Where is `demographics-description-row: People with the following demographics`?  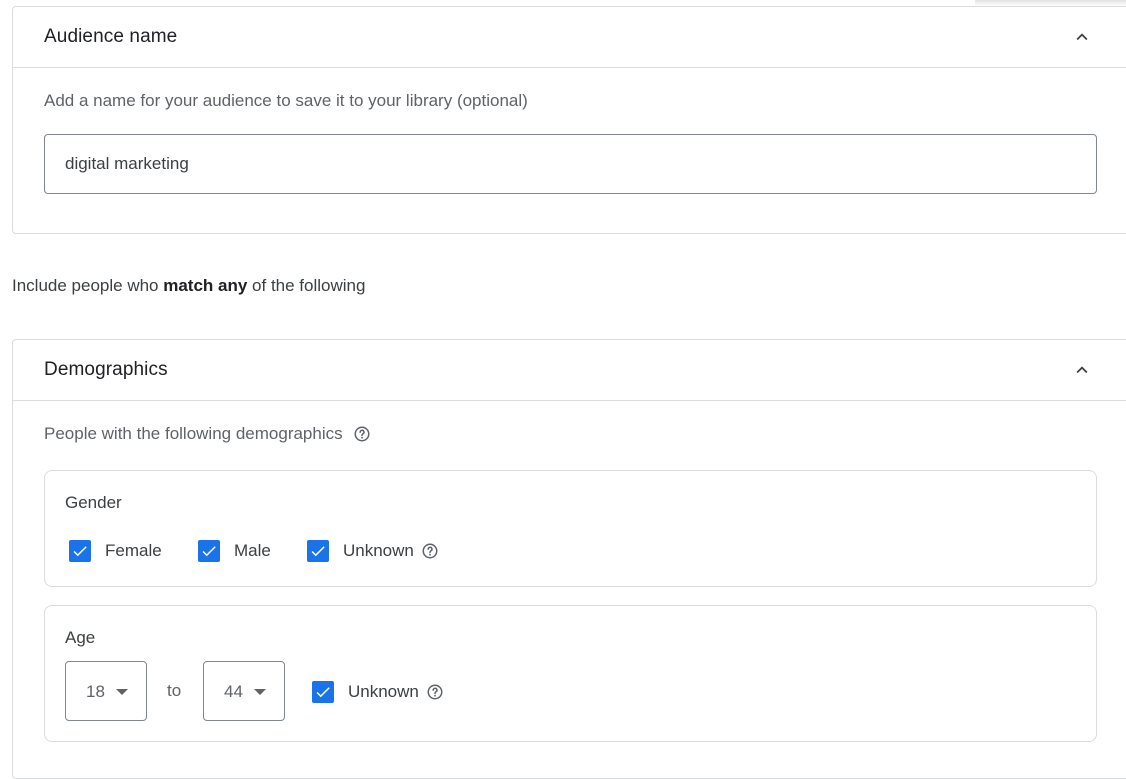 demographics-description-row: People with the following demographics is located at coordinates (207, 434).